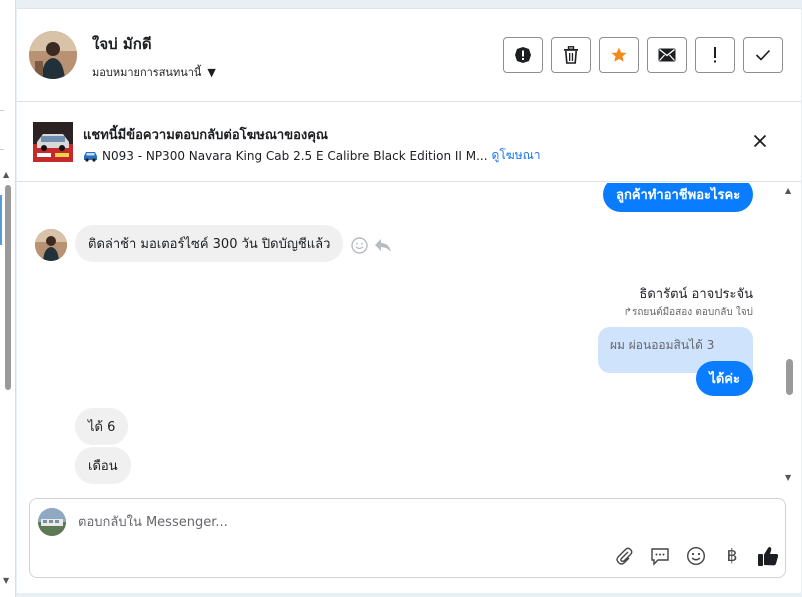  What do you see at coordinates (211, 72) in the screenshot?
I see `caret-down-icon: ▼` at bounding box center [211, 72].